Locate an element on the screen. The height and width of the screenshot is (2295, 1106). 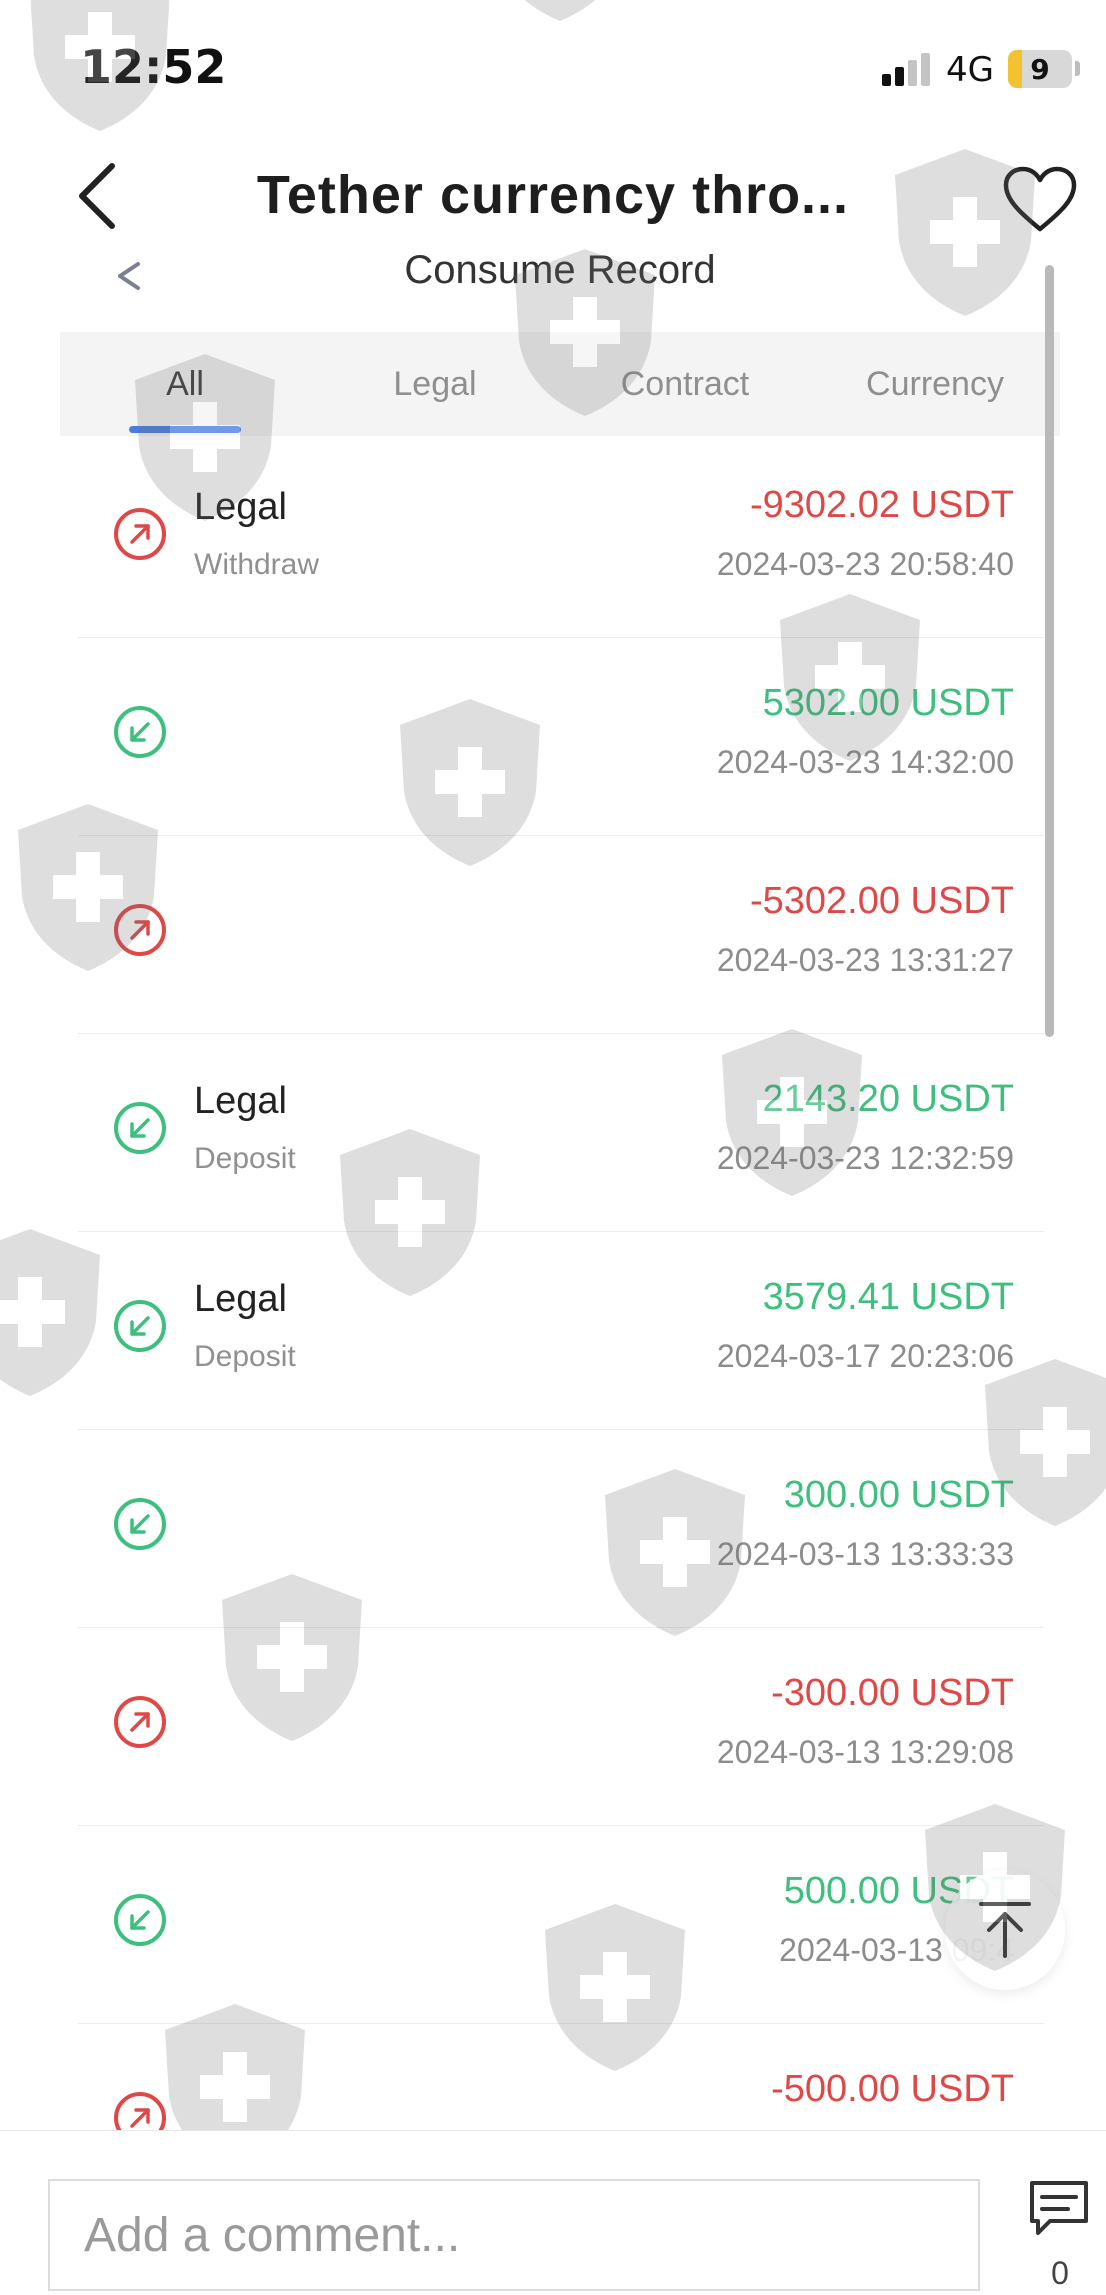
favorite-button is located at coordinates (1040, 200).